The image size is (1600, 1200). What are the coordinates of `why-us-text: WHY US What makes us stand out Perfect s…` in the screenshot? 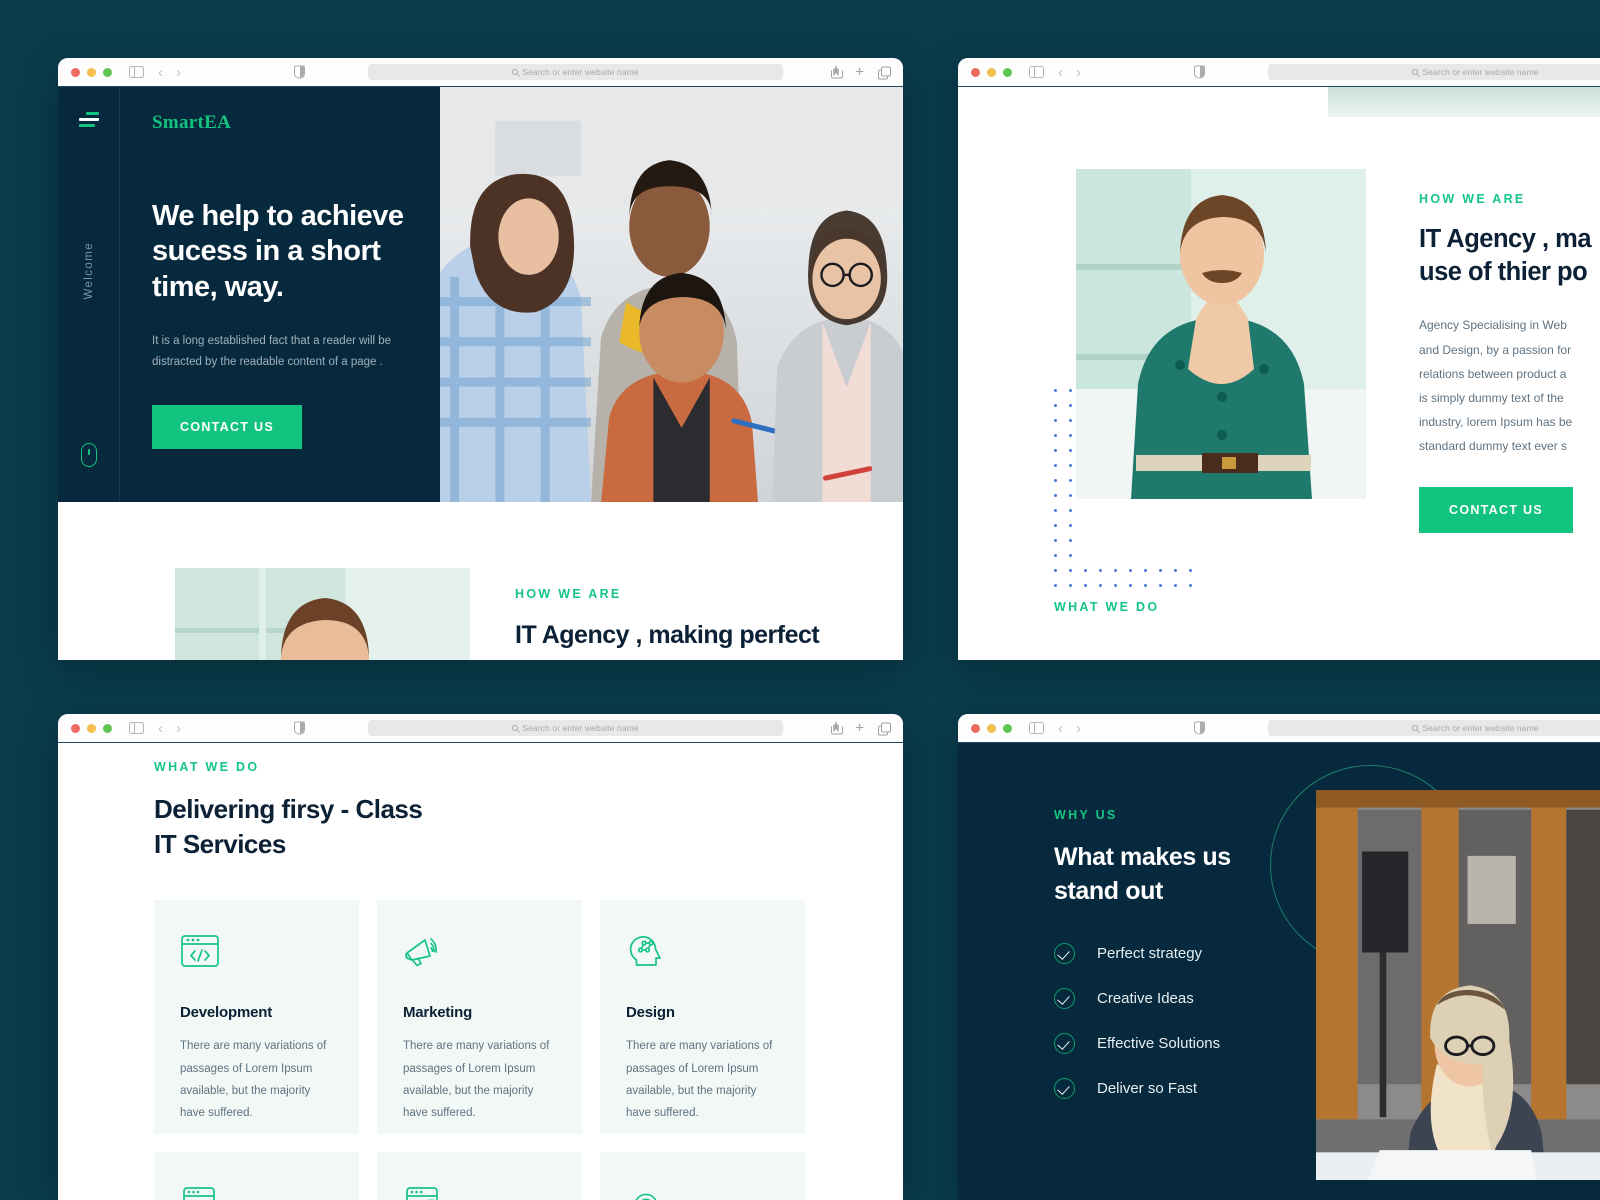 It's located at (1138, 971).